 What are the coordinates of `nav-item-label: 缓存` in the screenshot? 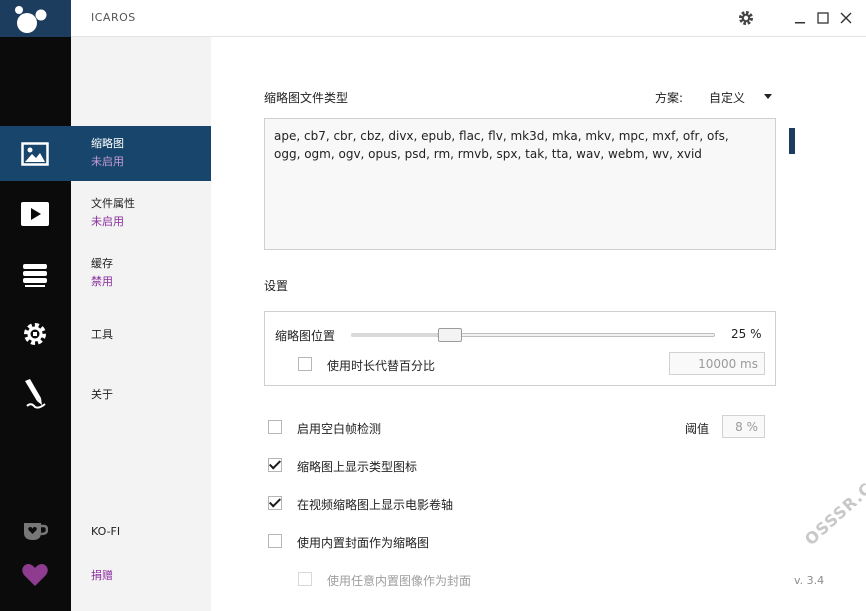 It's located at (102, 263).